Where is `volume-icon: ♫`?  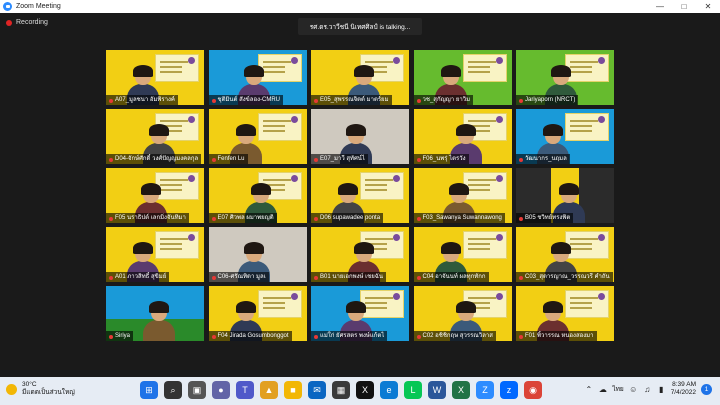 volume-icon: ♫ is located at coordinates (647, 389).